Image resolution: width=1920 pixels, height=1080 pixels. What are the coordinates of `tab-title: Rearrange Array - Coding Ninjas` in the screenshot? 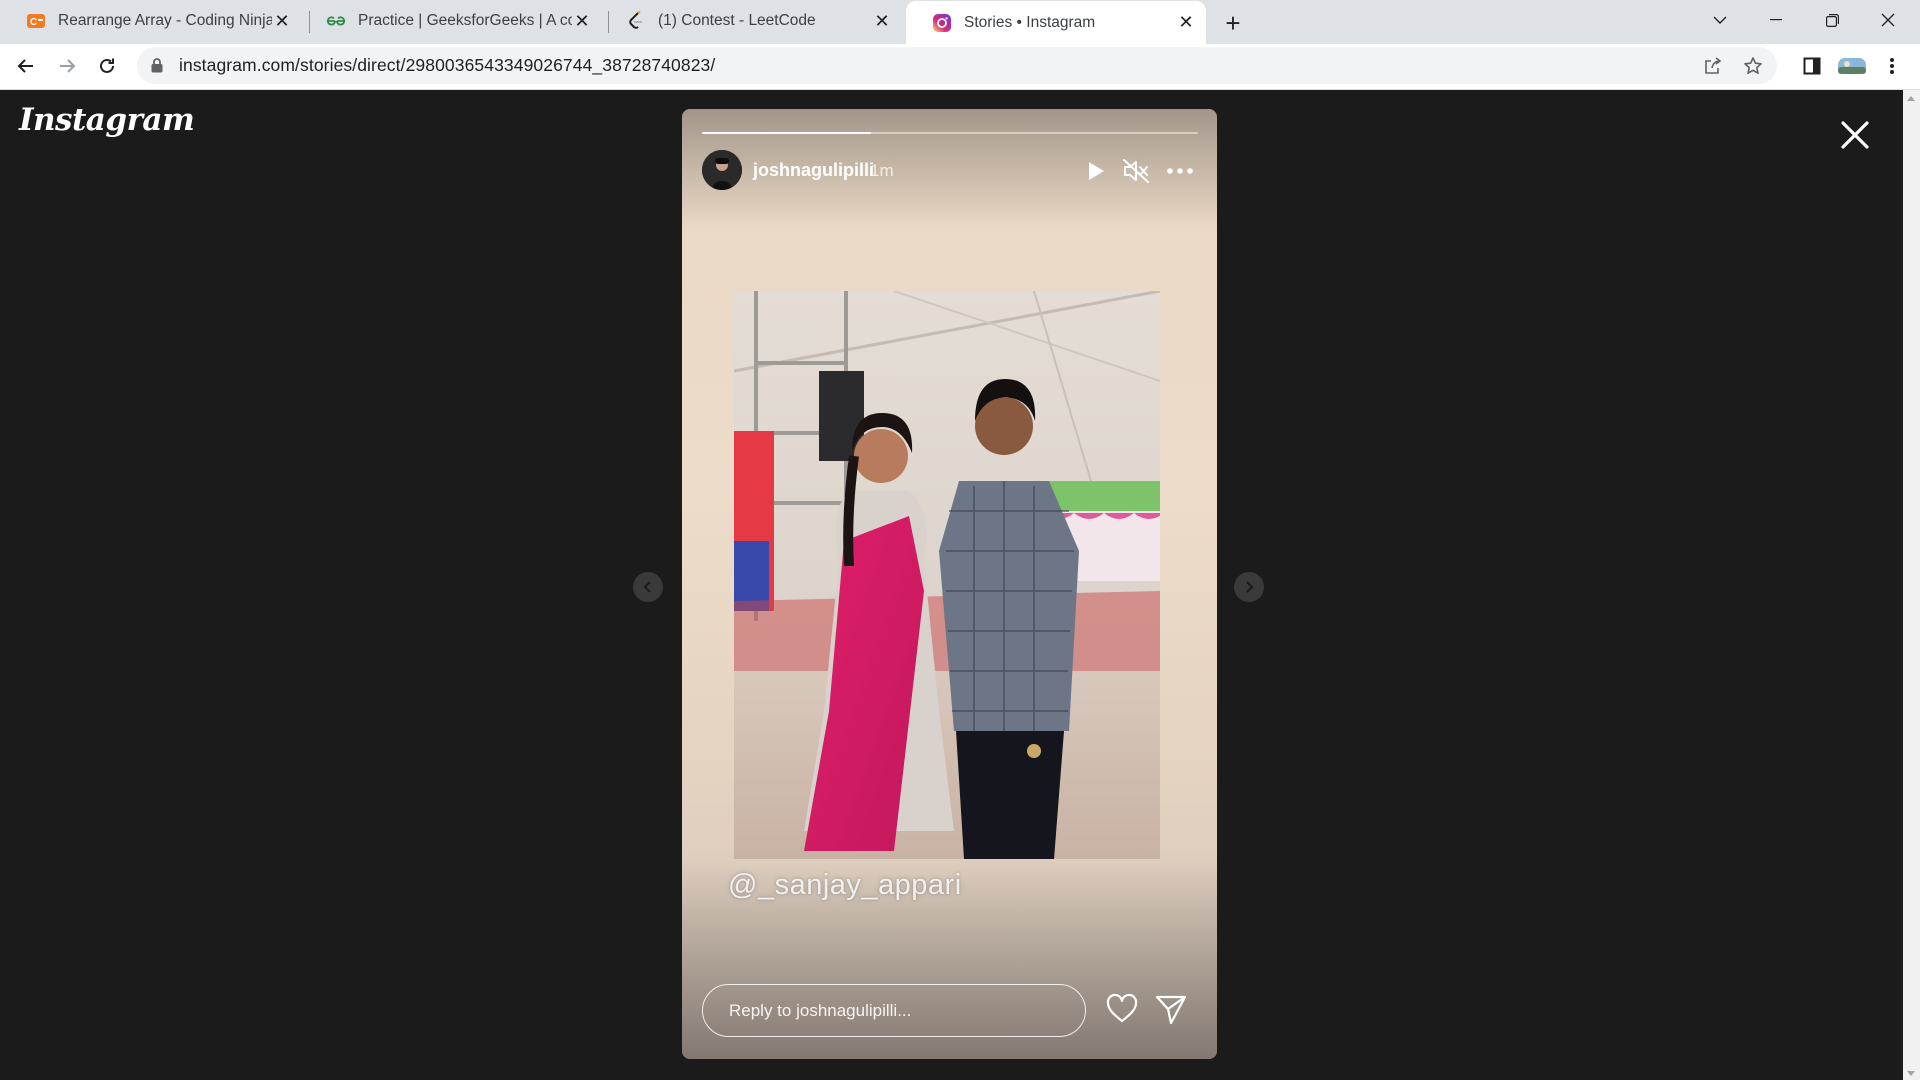 It's located at (165, 20).